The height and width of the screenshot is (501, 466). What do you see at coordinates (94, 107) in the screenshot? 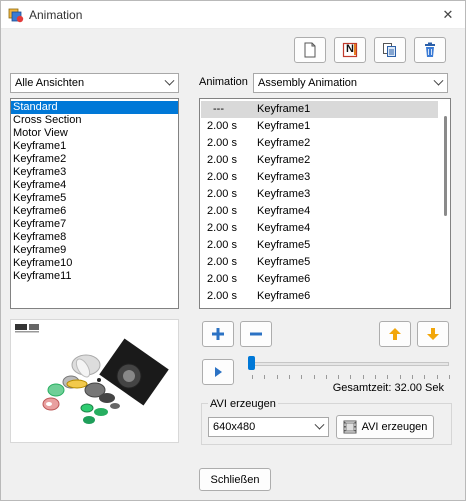
I see `view-list-item: Standard` at bounding box center [94, 107].